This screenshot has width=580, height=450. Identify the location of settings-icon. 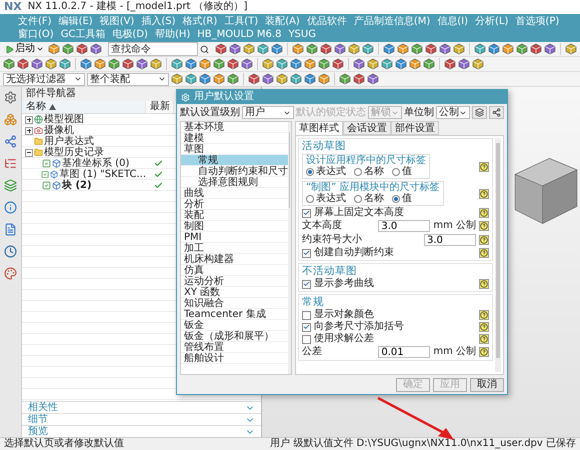
(10, 97).